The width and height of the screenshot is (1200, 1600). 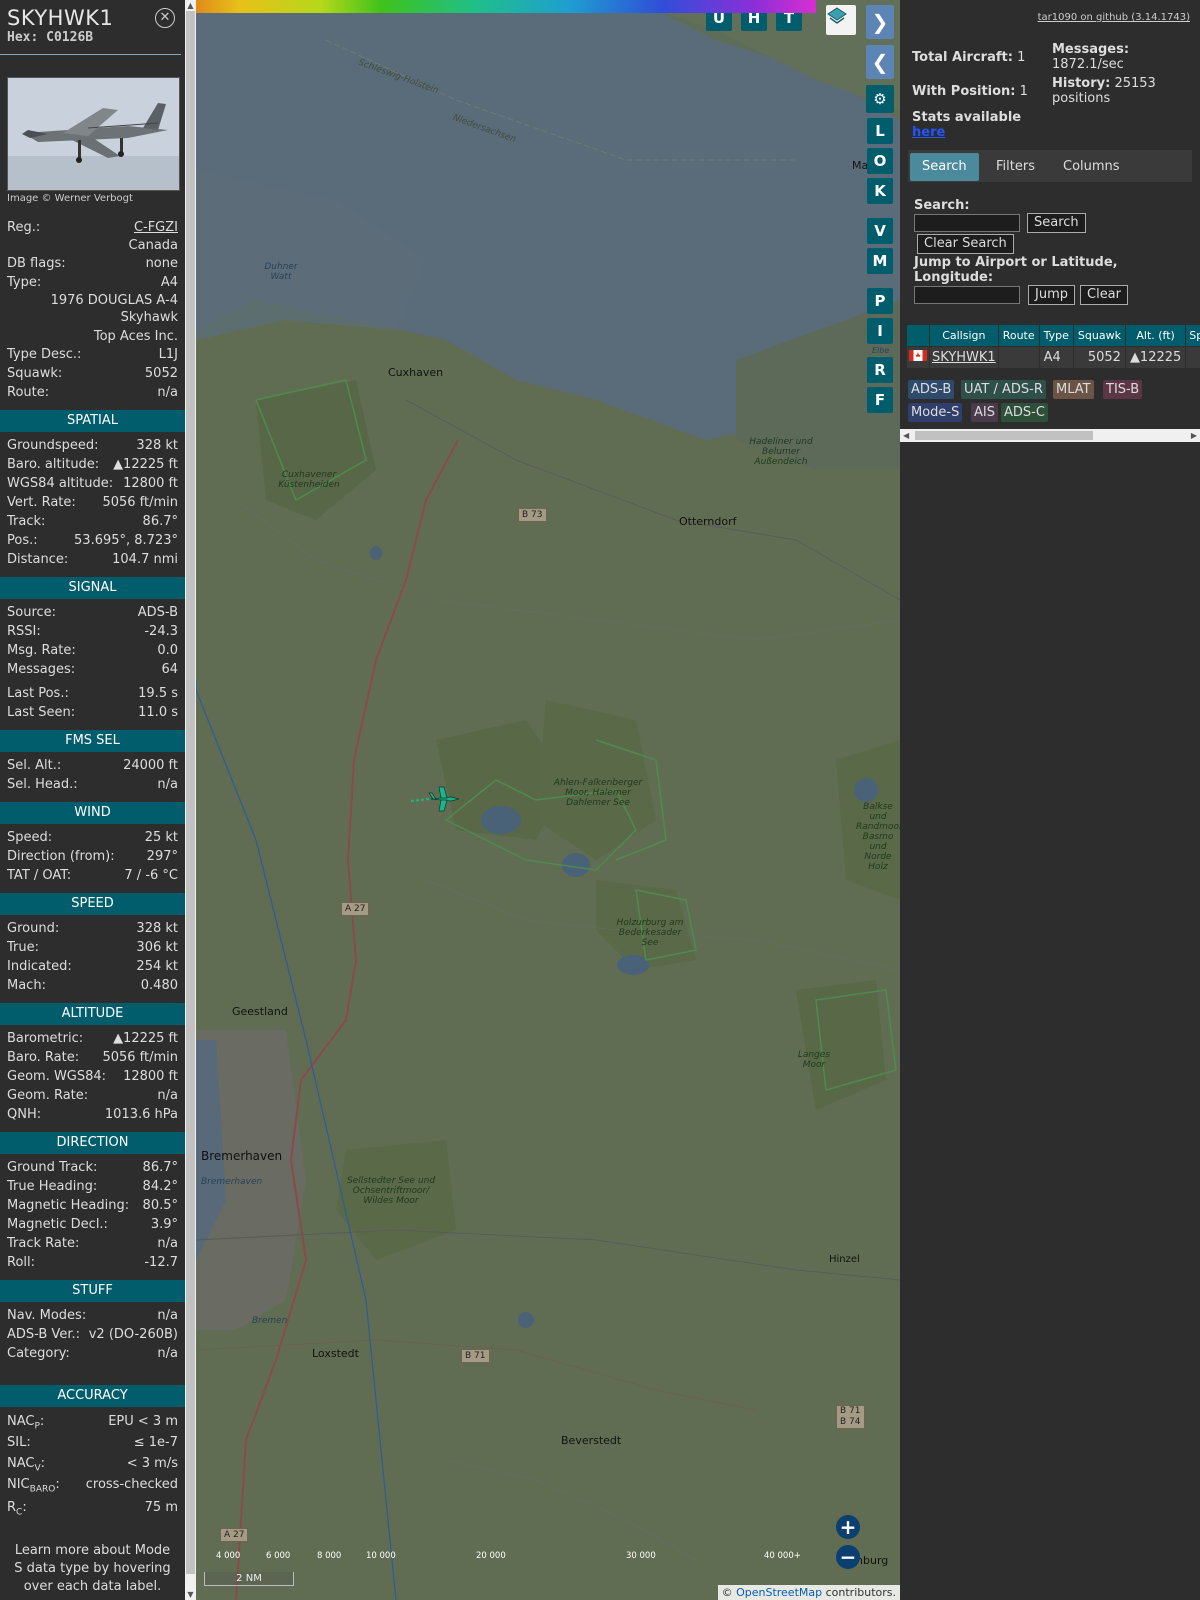 I want to click on jump-input, so click(x=967, y=295).